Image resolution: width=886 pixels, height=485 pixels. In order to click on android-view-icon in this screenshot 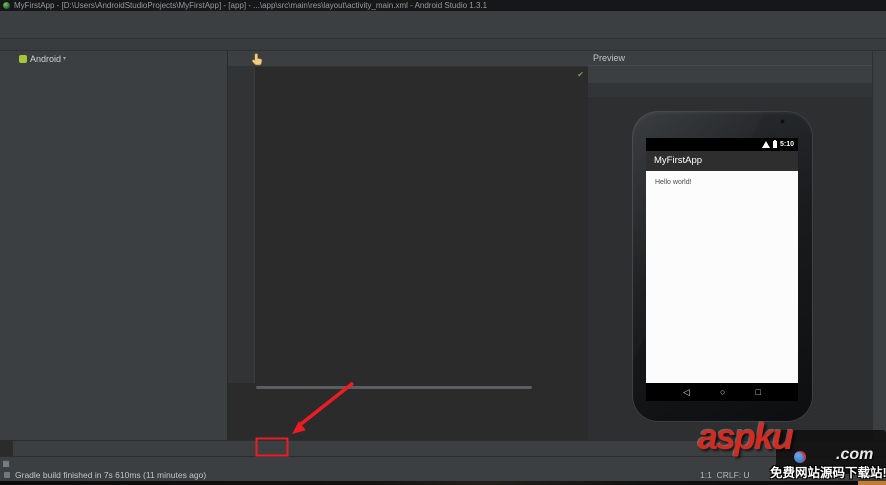, I will do `click(23, 58)`.